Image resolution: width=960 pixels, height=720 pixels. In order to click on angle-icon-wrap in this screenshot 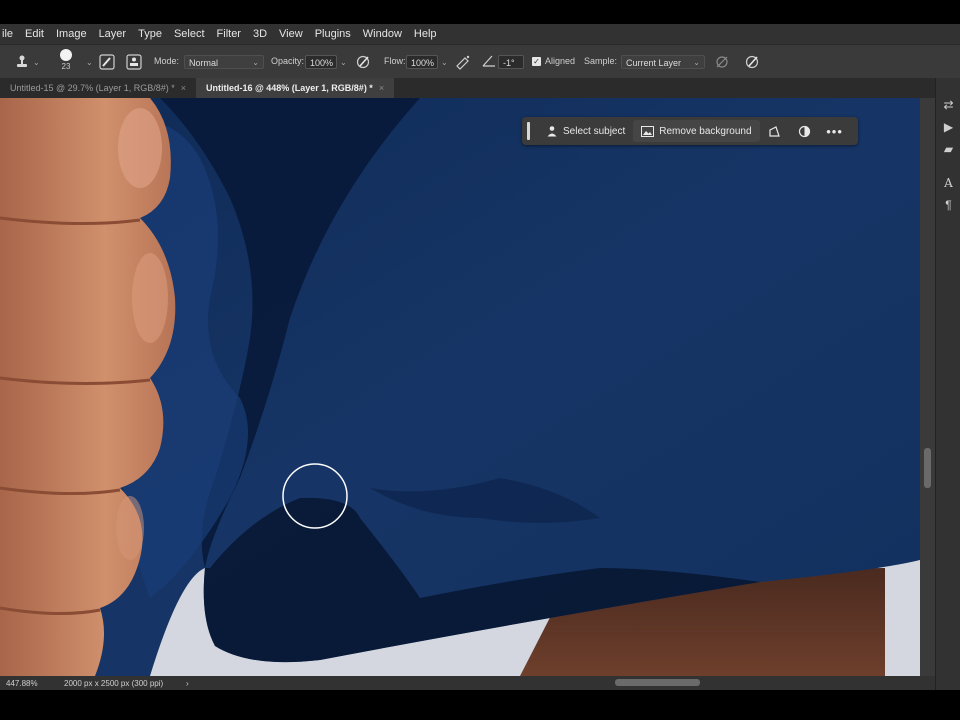, I will do `click(489, 61)`.